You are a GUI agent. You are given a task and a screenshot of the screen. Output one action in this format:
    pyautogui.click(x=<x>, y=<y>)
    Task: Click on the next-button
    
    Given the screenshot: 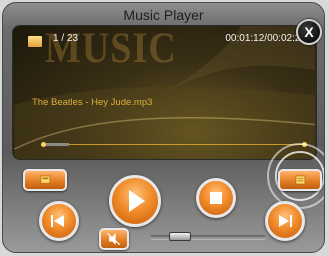 What is the action you would take?
    pyautogui.click(x=285, y=221)
    